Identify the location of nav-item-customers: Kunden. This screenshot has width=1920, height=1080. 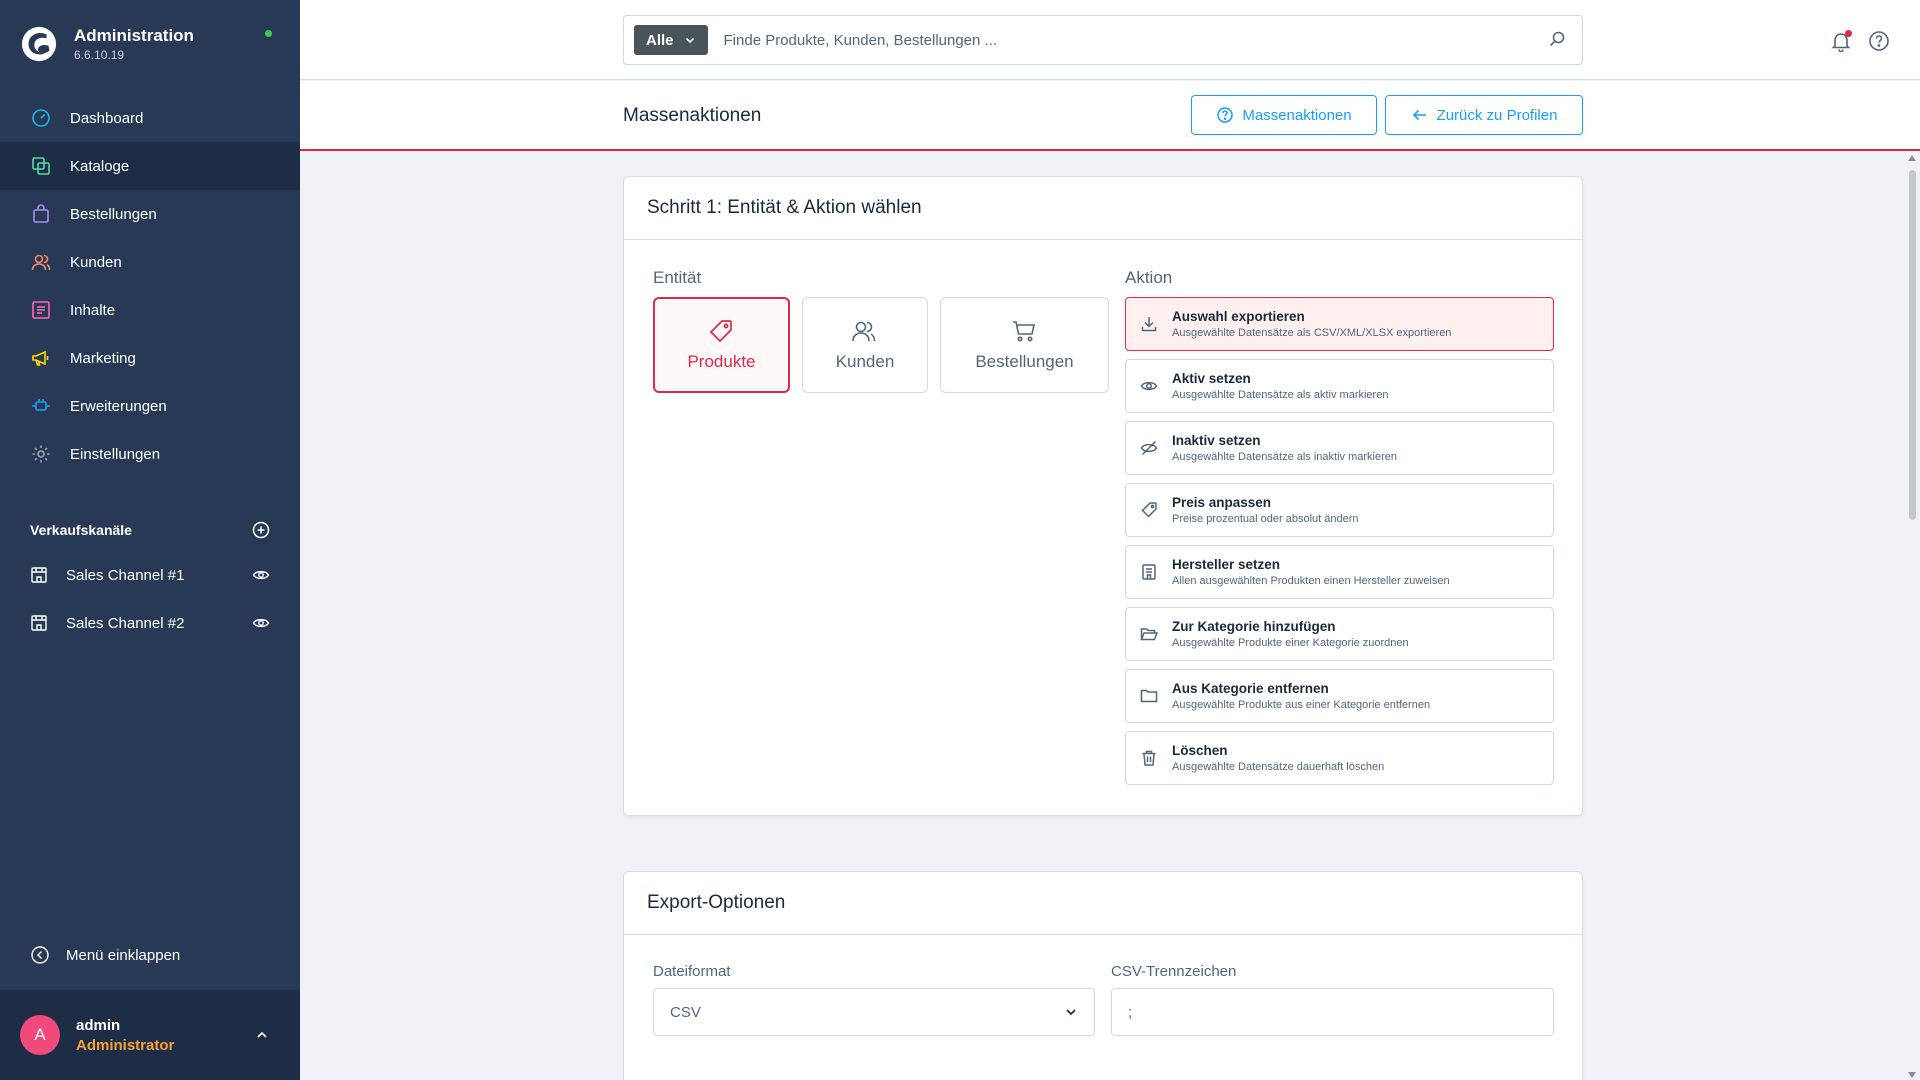
(150, 262).